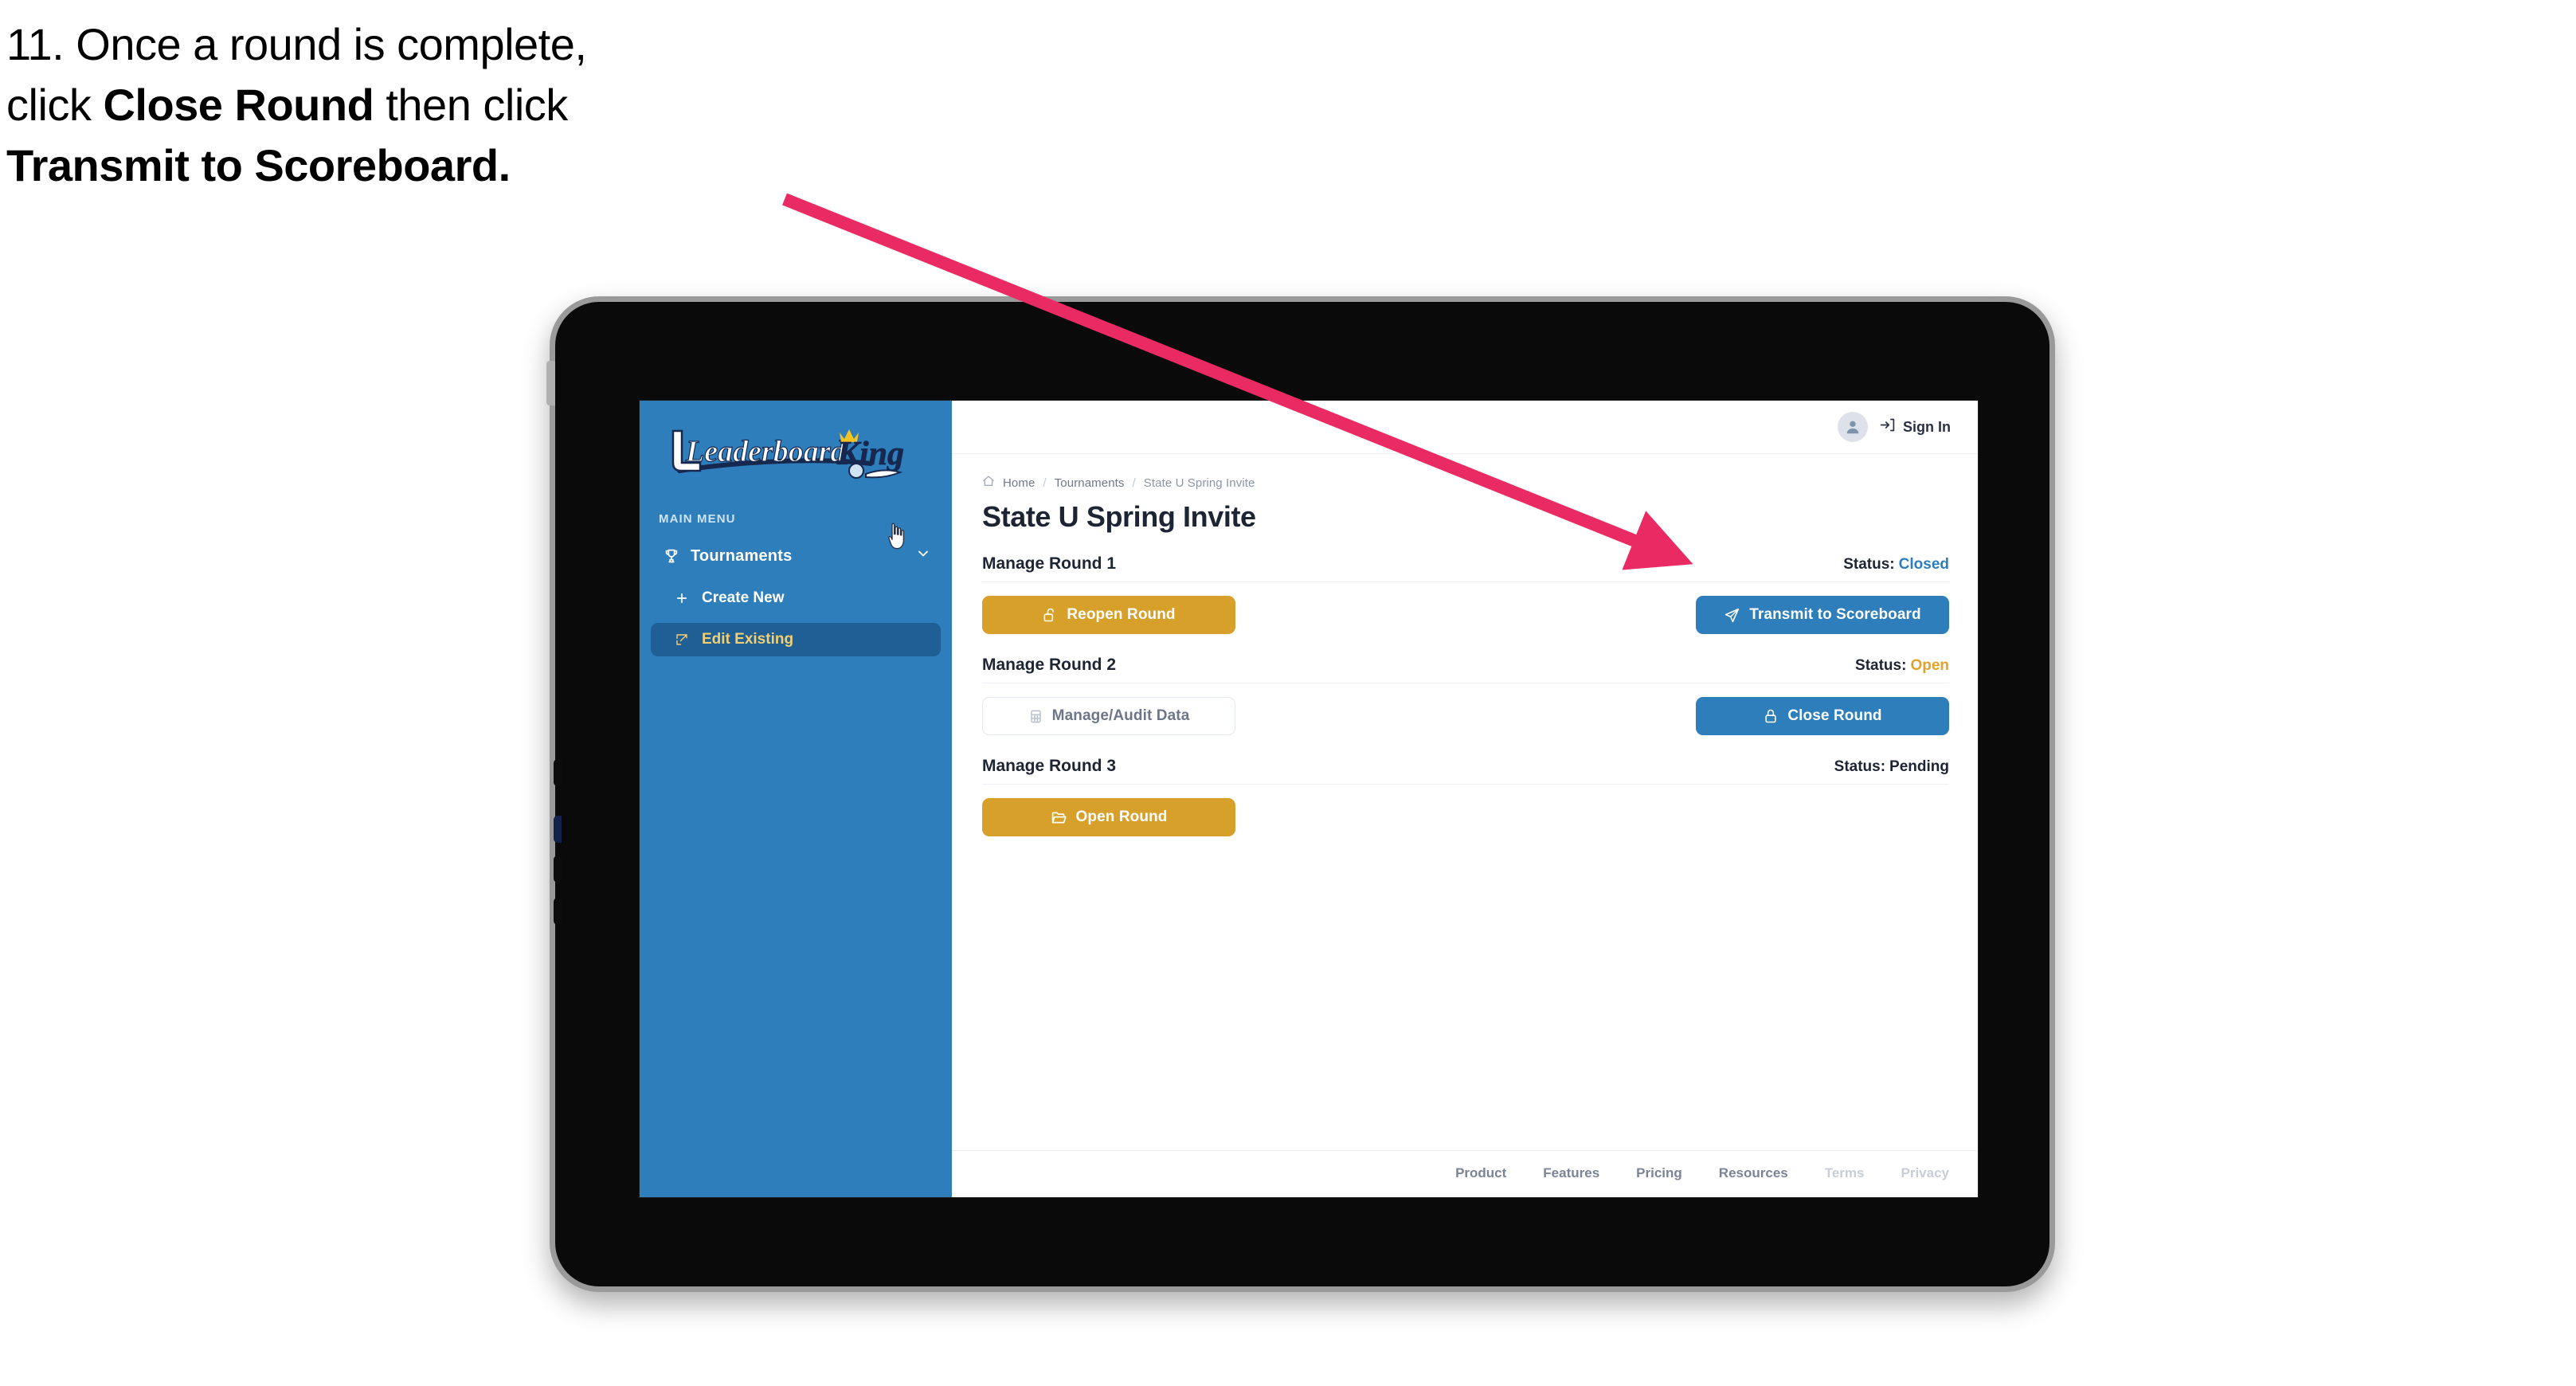  What do you see at coordinates (1732, 615) in the screenshot?
I see `paper-plane-icon` at bounding box center [1732, 615].